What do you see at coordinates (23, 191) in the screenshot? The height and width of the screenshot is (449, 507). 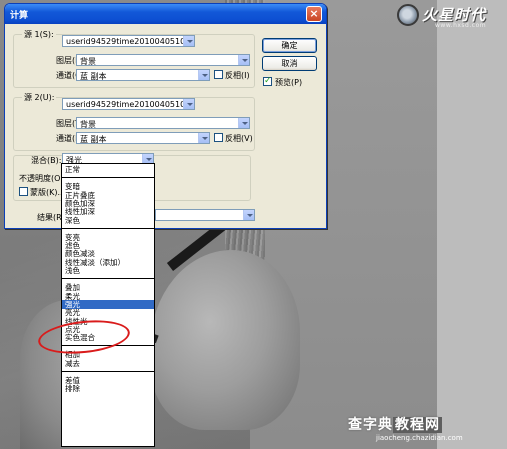 I see `mask-checkbox` at bounding box center [23, 191].